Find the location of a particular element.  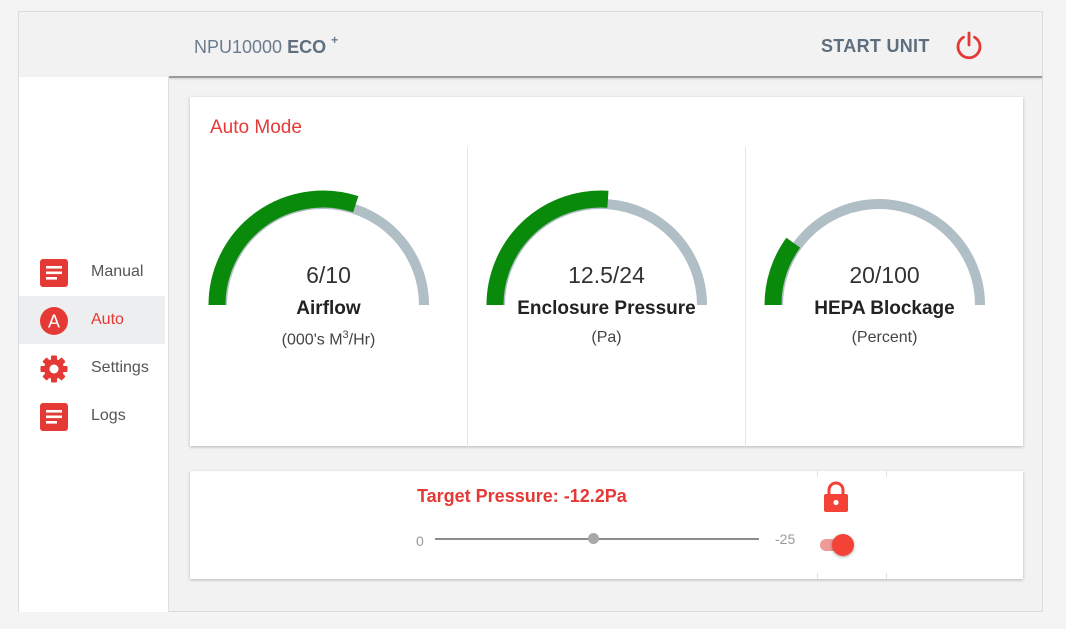

hepa-blockage-gauge: 20/100 HEPA Blockage (Percent) is located at coordinates (884, 297).